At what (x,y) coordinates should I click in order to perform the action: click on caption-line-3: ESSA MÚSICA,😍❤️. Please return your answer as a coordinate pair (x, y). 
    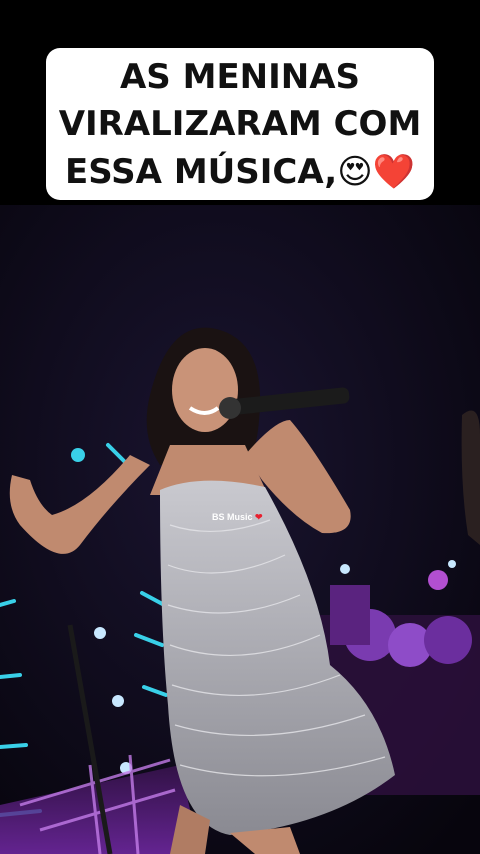
    Looking at the image, I should click on (240, 172).